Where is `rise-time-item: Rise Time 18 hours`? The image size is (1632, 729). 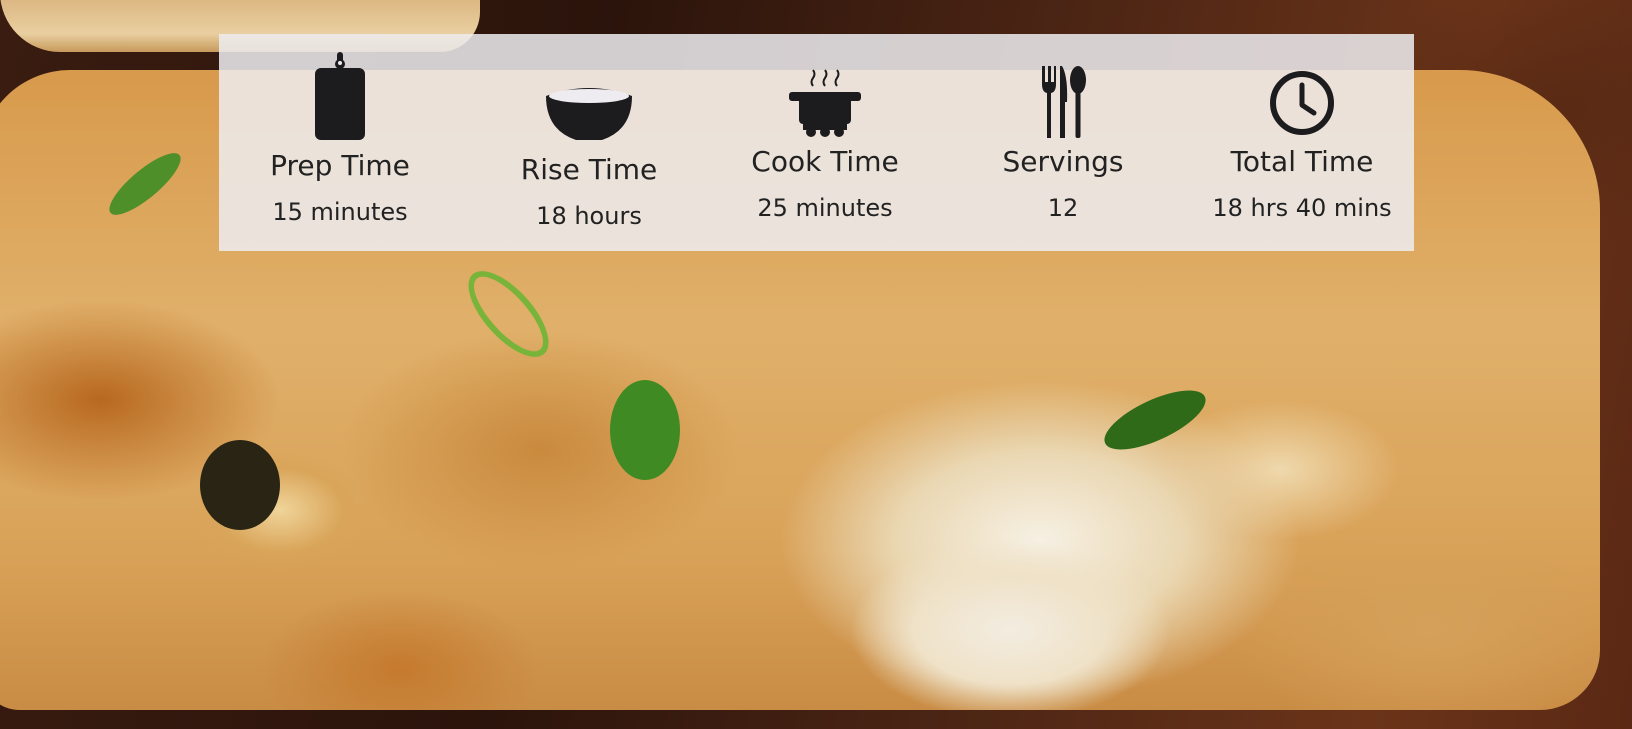
rise-time-item: Rise Time 18 hours is located at coordinates (589, 142).